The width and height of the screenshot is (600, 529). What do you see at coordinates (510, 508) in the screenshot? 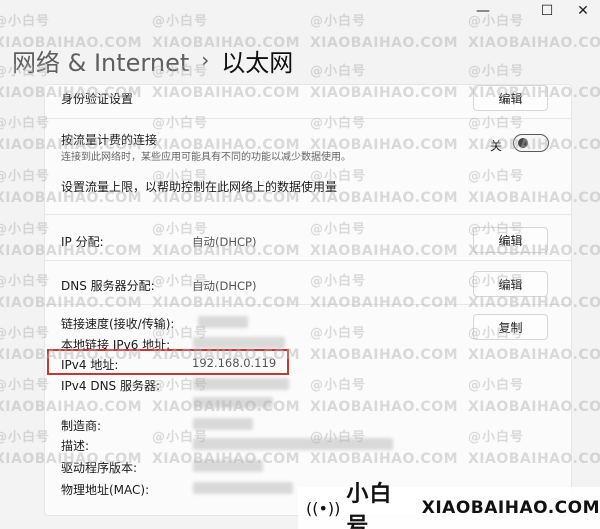
I see `watermark-brand-en: XIAOBAIHAO.COM` at bounding box center [510, 508].